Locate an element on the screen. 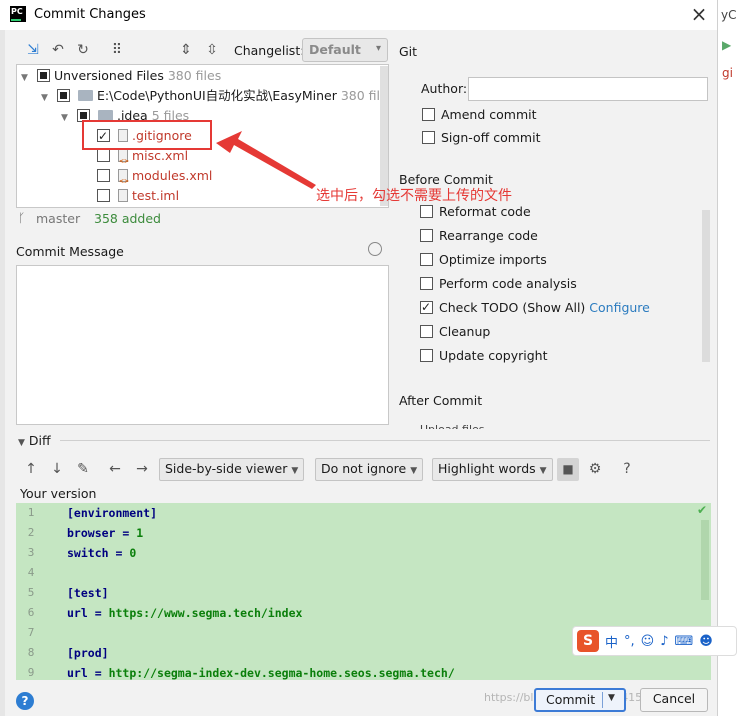 Image resolution: width=737 pixels, height=716 pixels. sogou-logo-icon: S is located at coordinates (588, 641).